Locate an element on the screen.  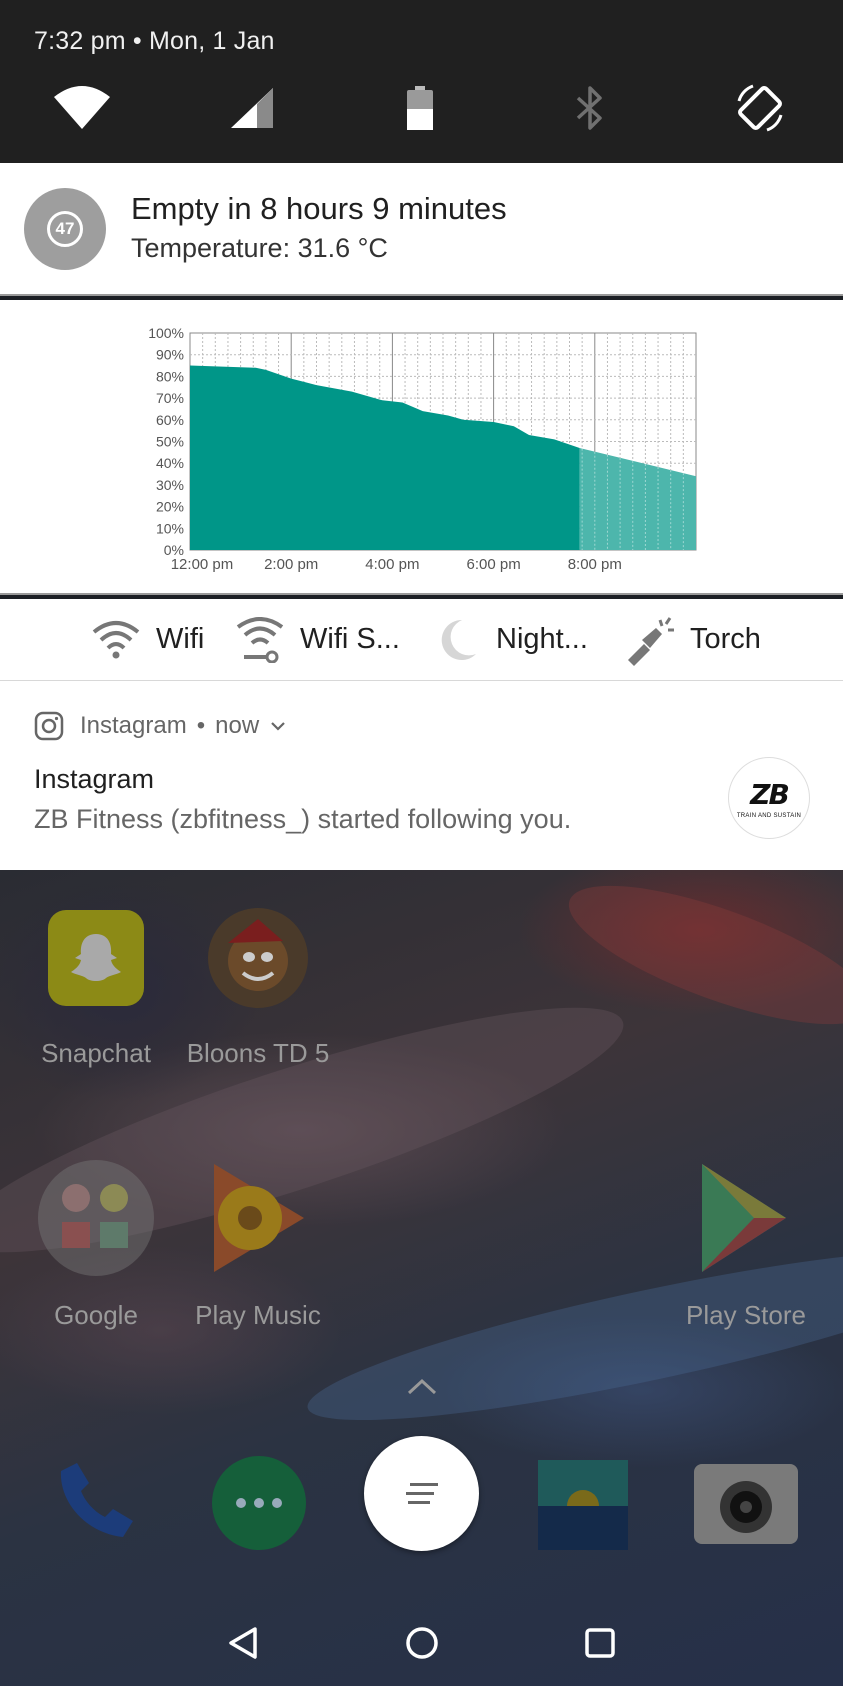
battery-notification-subtitle: Temperature: 31.6 °C is located at coordinates (259, 248).